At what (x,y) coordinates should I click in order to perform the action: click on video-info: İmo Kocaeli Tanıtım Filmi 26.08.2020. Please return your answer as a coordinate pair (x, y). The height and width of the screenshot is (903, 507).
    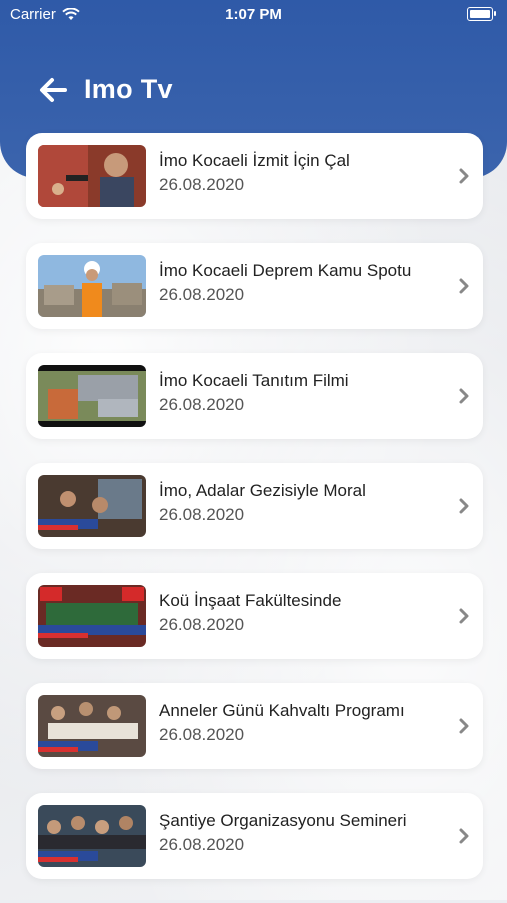
    Looking at the image, I should click on (303, 393).